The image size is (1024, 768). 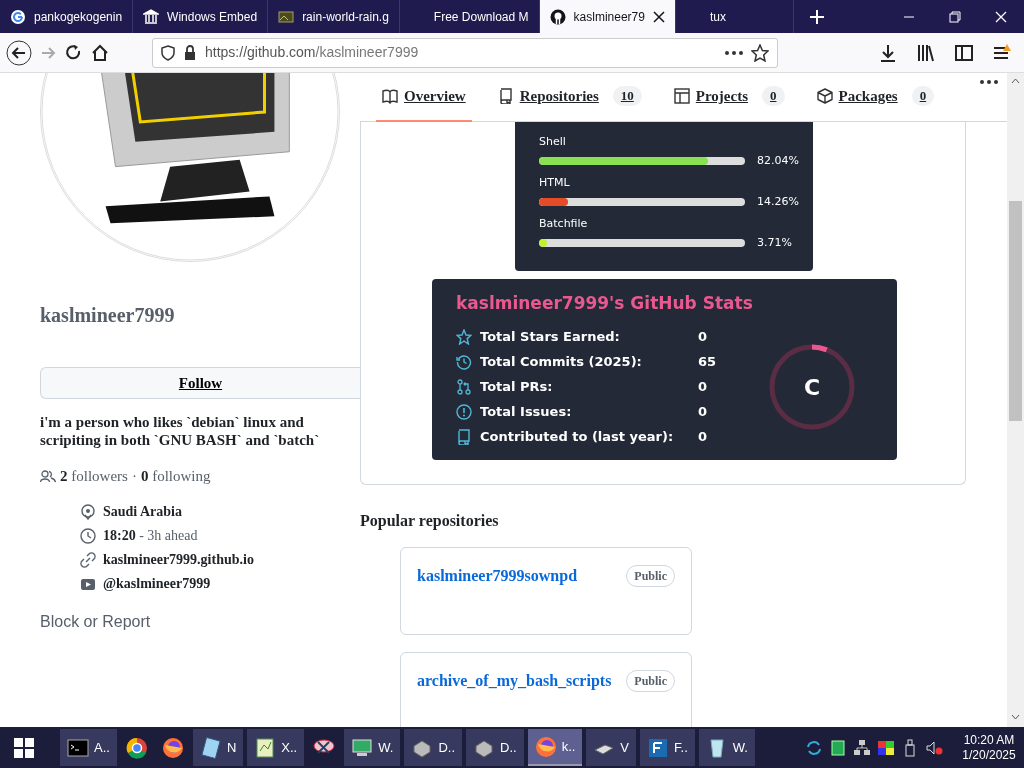 I want to click on count-badge: 10, so click(x=627, y=96).